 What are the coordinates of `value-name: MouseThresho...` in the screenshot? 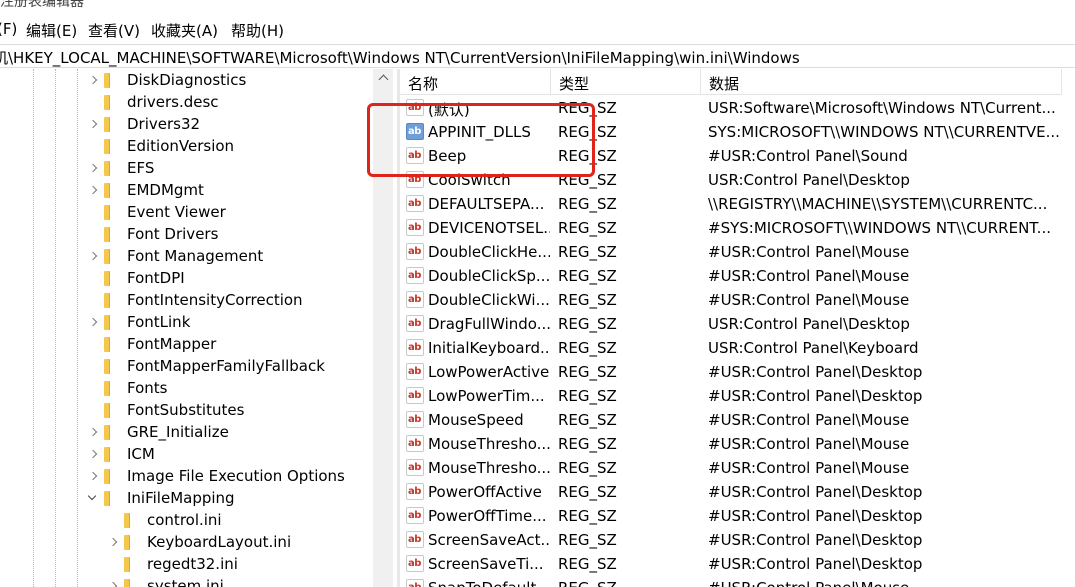 It's located at (489, 444).